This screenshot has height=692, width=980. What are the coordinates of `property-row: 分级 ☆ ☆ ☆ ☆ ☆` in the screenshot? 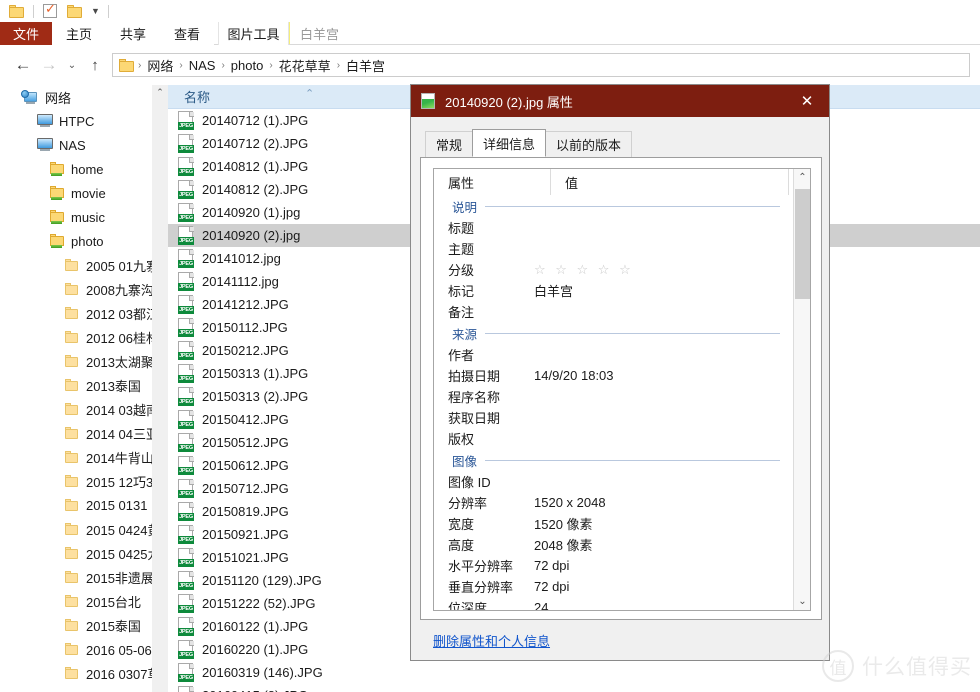 It's located at (612, 269).